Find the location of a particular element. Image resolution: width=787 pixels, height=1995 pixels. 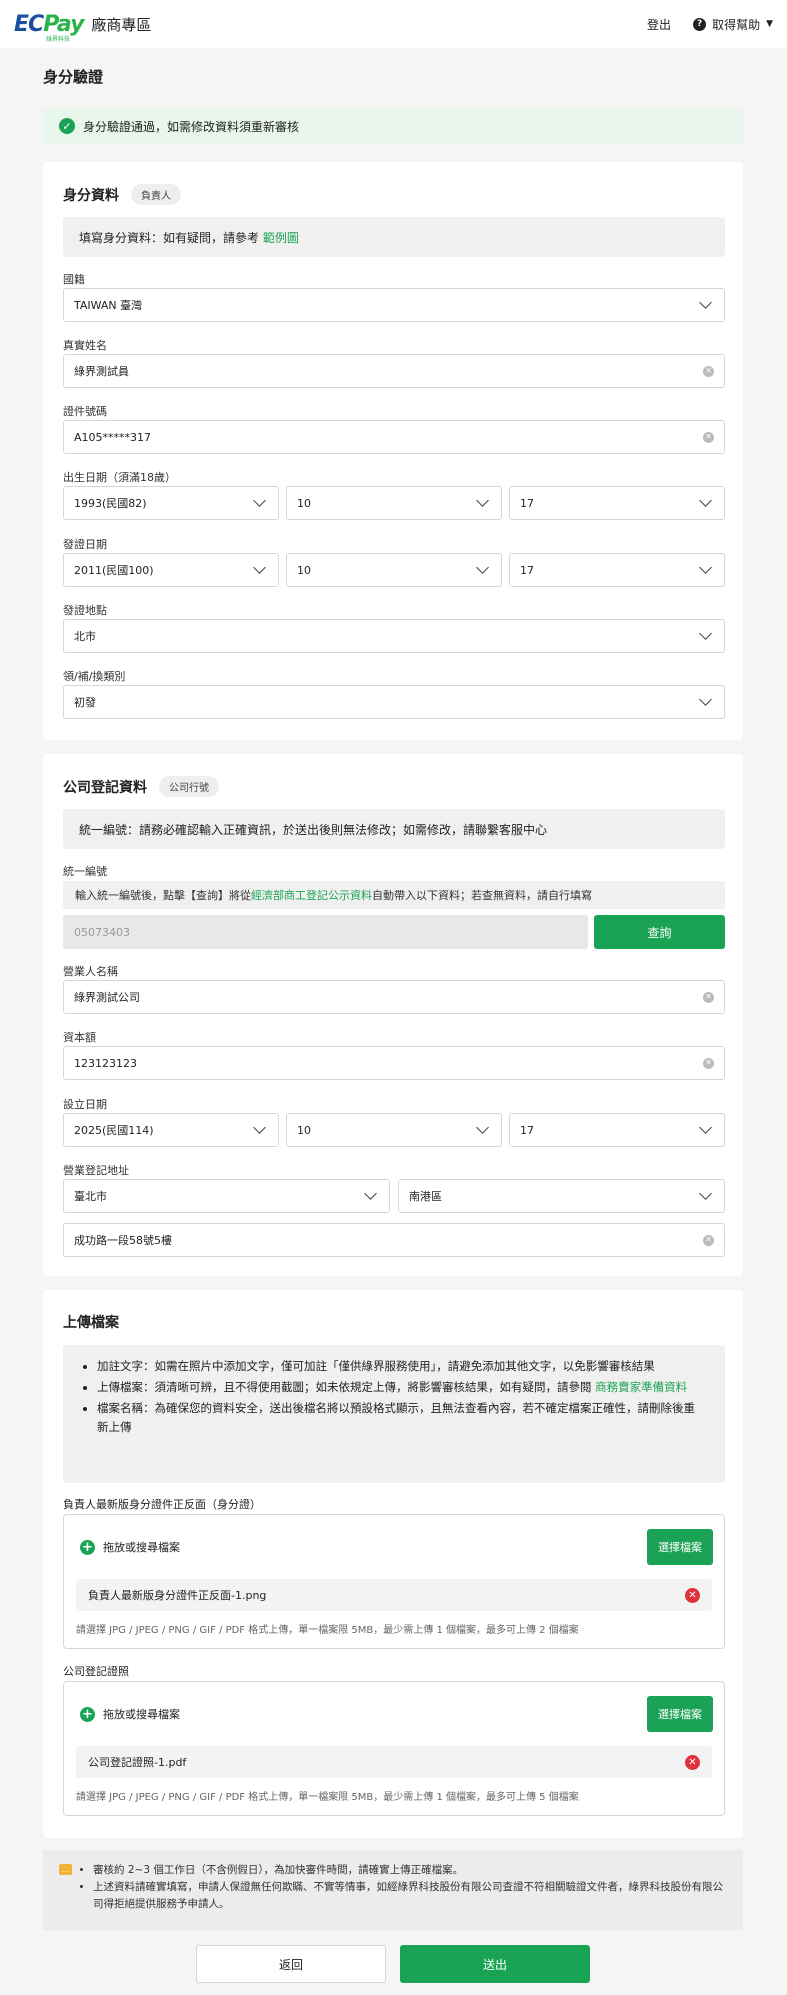

issue-place-label: 發證地點 is located at coordinates (85, 610).